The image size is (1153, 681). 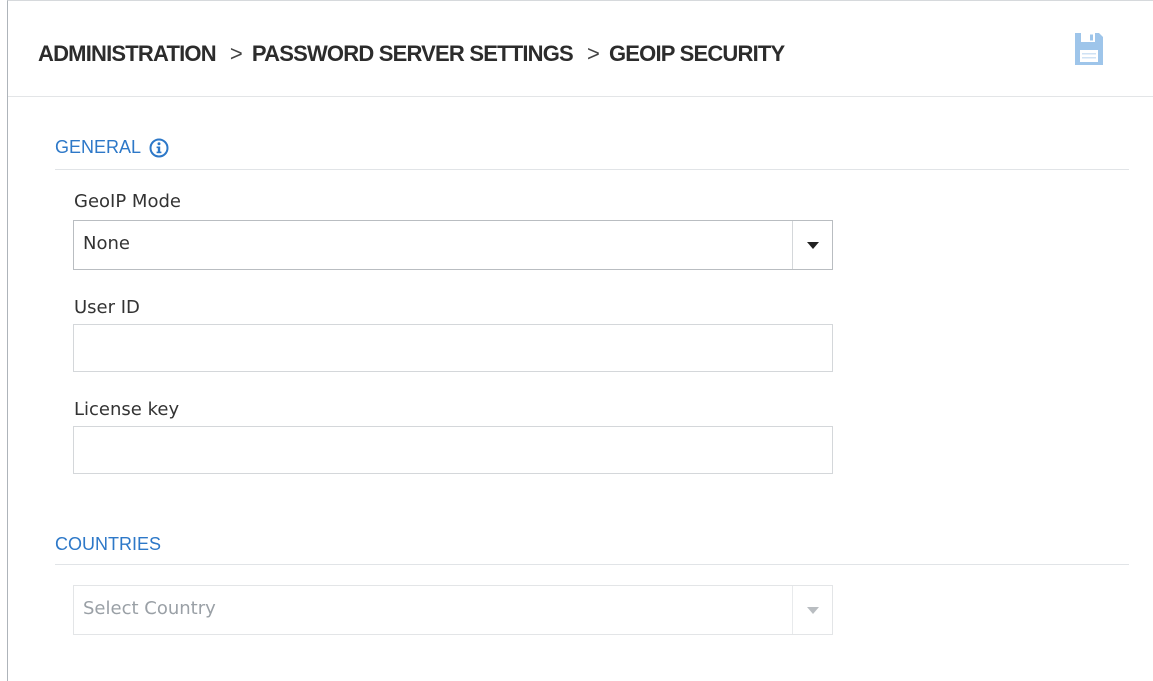 I want to click on section-title-general: GENERAL, so click(x=112, y=147).